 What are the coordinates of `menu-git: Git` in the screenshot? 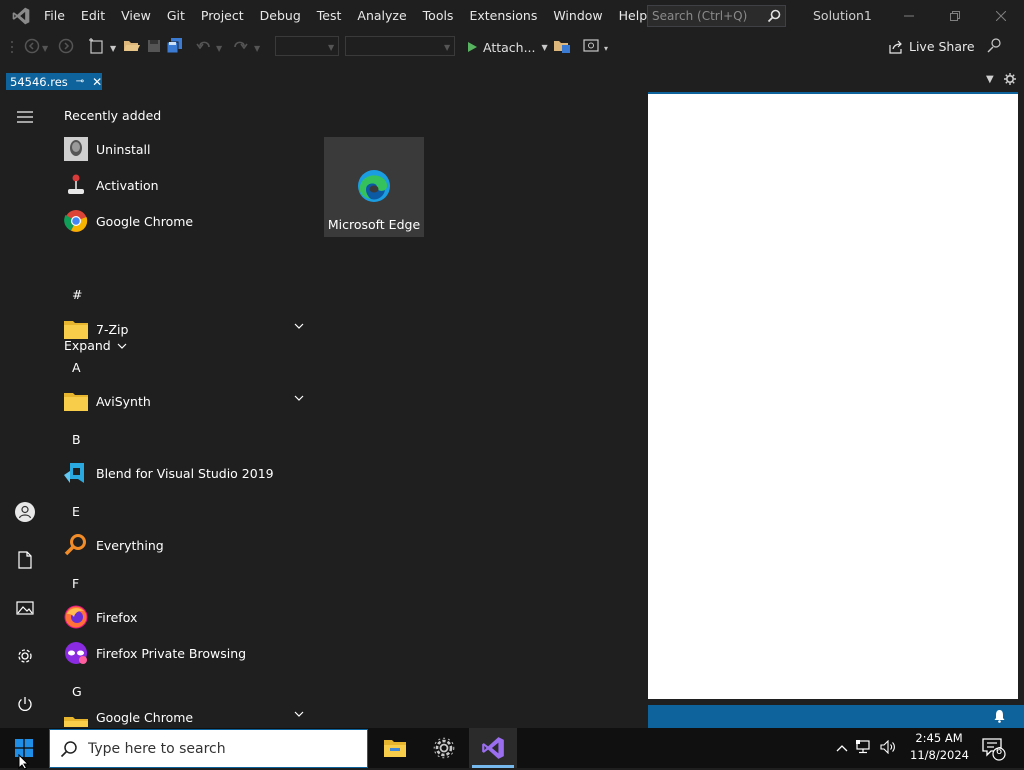 It's located at (176, 16).